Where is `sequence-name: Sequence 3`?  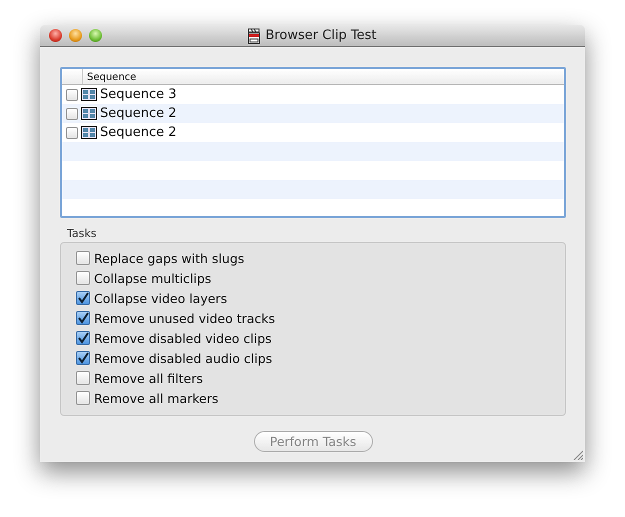 sequence-name: Sequence 3 is located at coordinates (138, 94).